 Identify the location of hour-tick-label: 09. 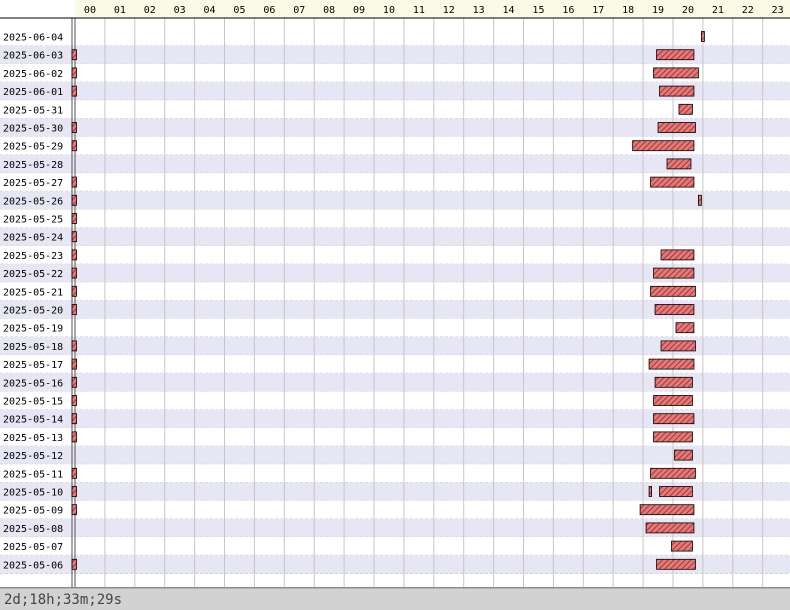
(359, 10).